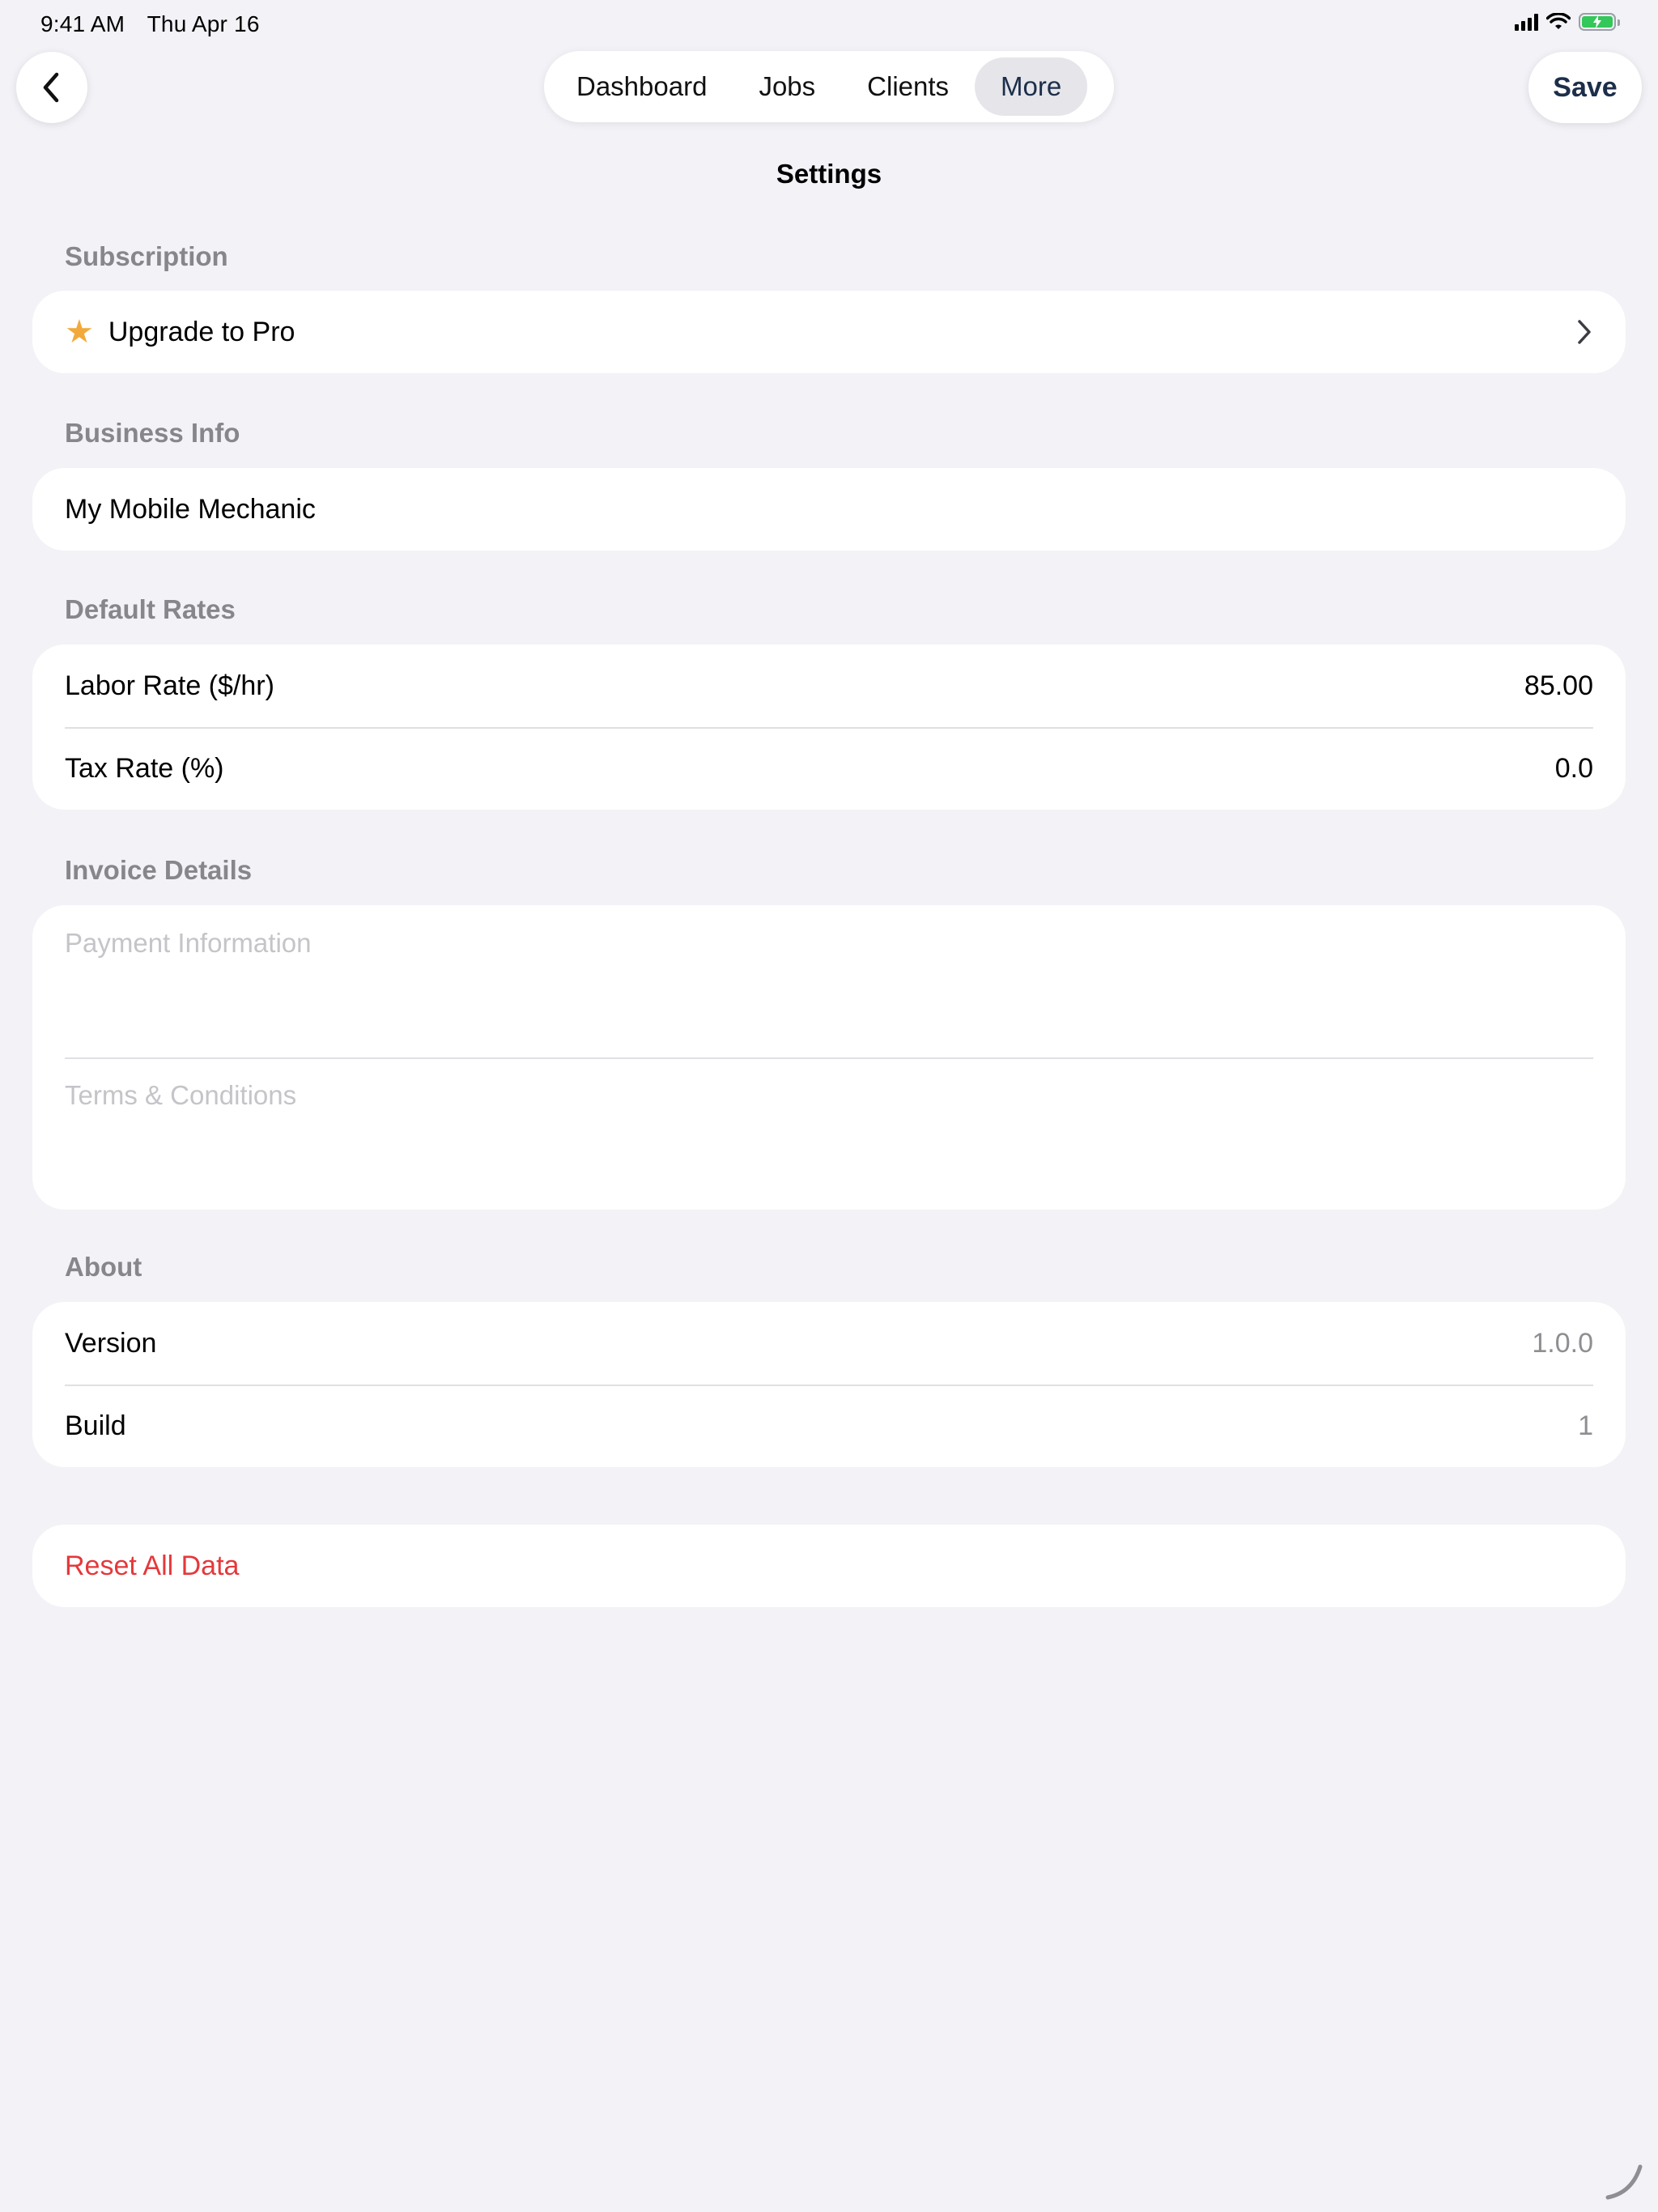  I want to click on tax-rate-field: 0.0, so click(1574, 769).